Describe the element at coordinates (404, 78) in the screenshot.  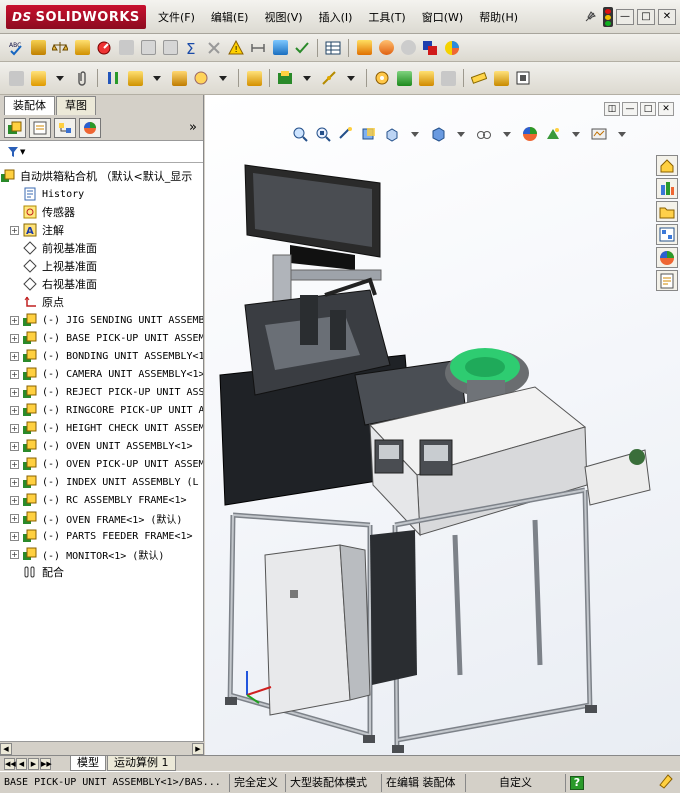
I see `exploded-view-icon` at that location.